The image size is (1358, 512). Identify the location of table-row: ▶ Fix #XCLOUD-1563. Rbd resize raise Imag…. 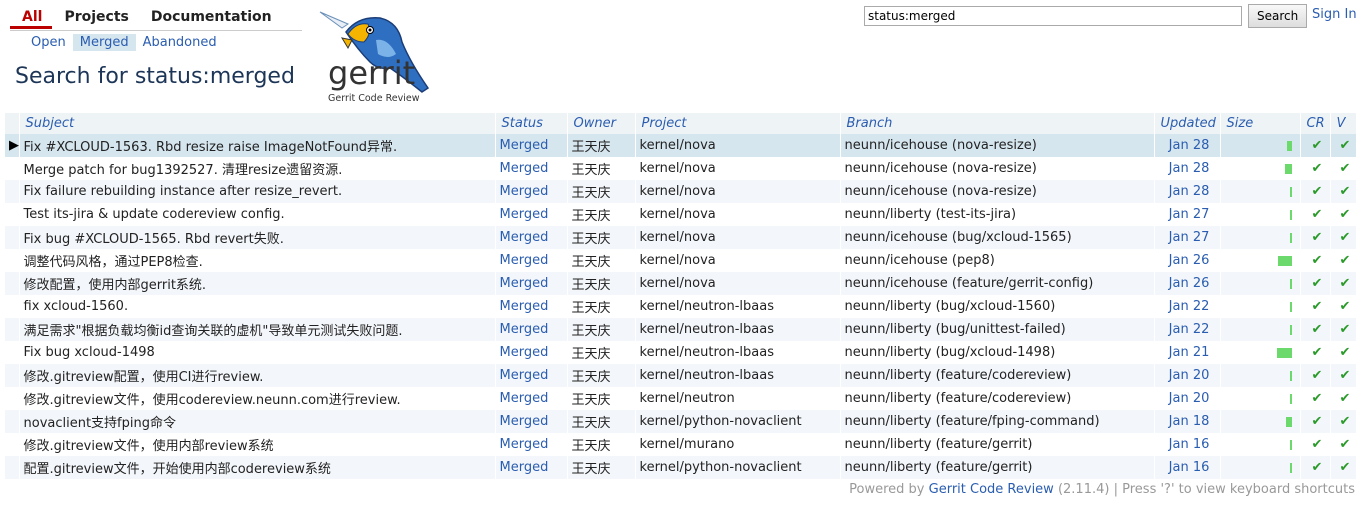
(681, 145).